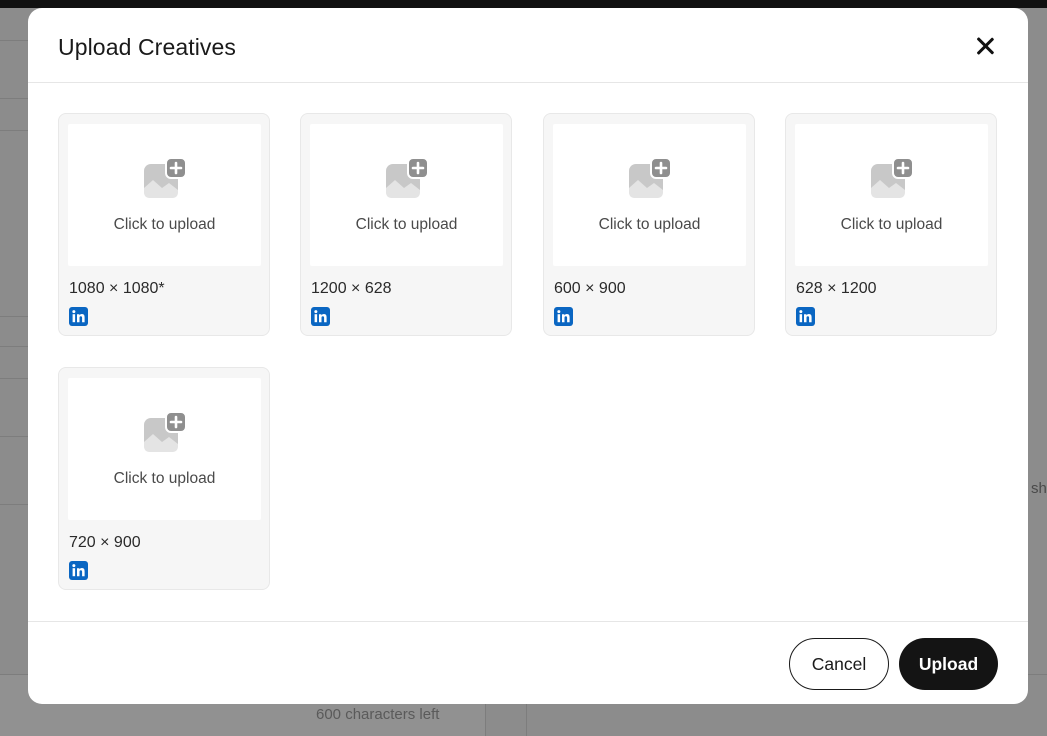 This screenshot has width=1047, height=736. I want to click on upload-slot-card: Click to upload 600 × 900, so click(649, 224).